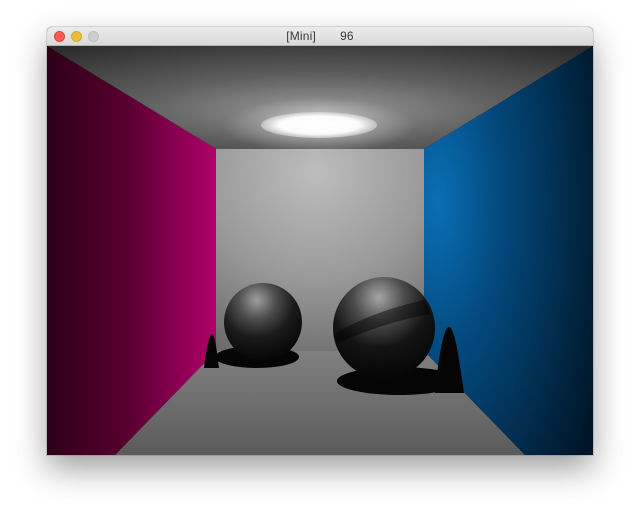 The height and width of the screenshot is (523, 640). What do you see at coordinates (319, 125) in the screenshot?
I see `ceiling-light` at bounding box center [319, 125].